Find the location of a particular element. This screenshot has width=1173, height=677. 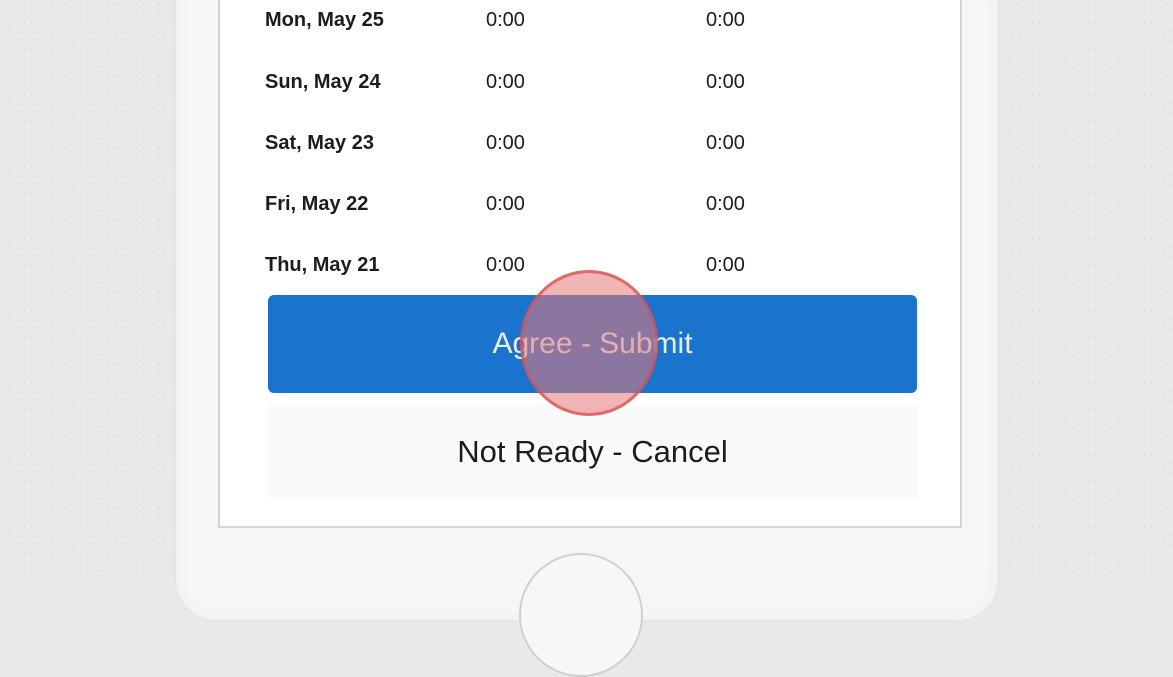

timesheet-row: Fri, May 22 0:00 0:00 is located at coordinates (545, 208).